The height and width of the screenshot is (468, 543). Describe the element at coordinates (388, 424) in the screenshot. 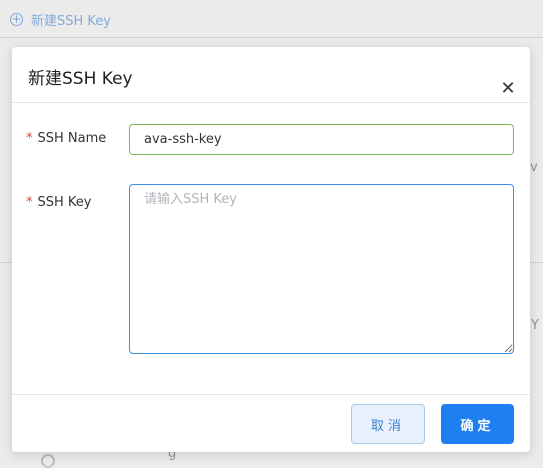

I see `cancel-button: 取消` at that location.